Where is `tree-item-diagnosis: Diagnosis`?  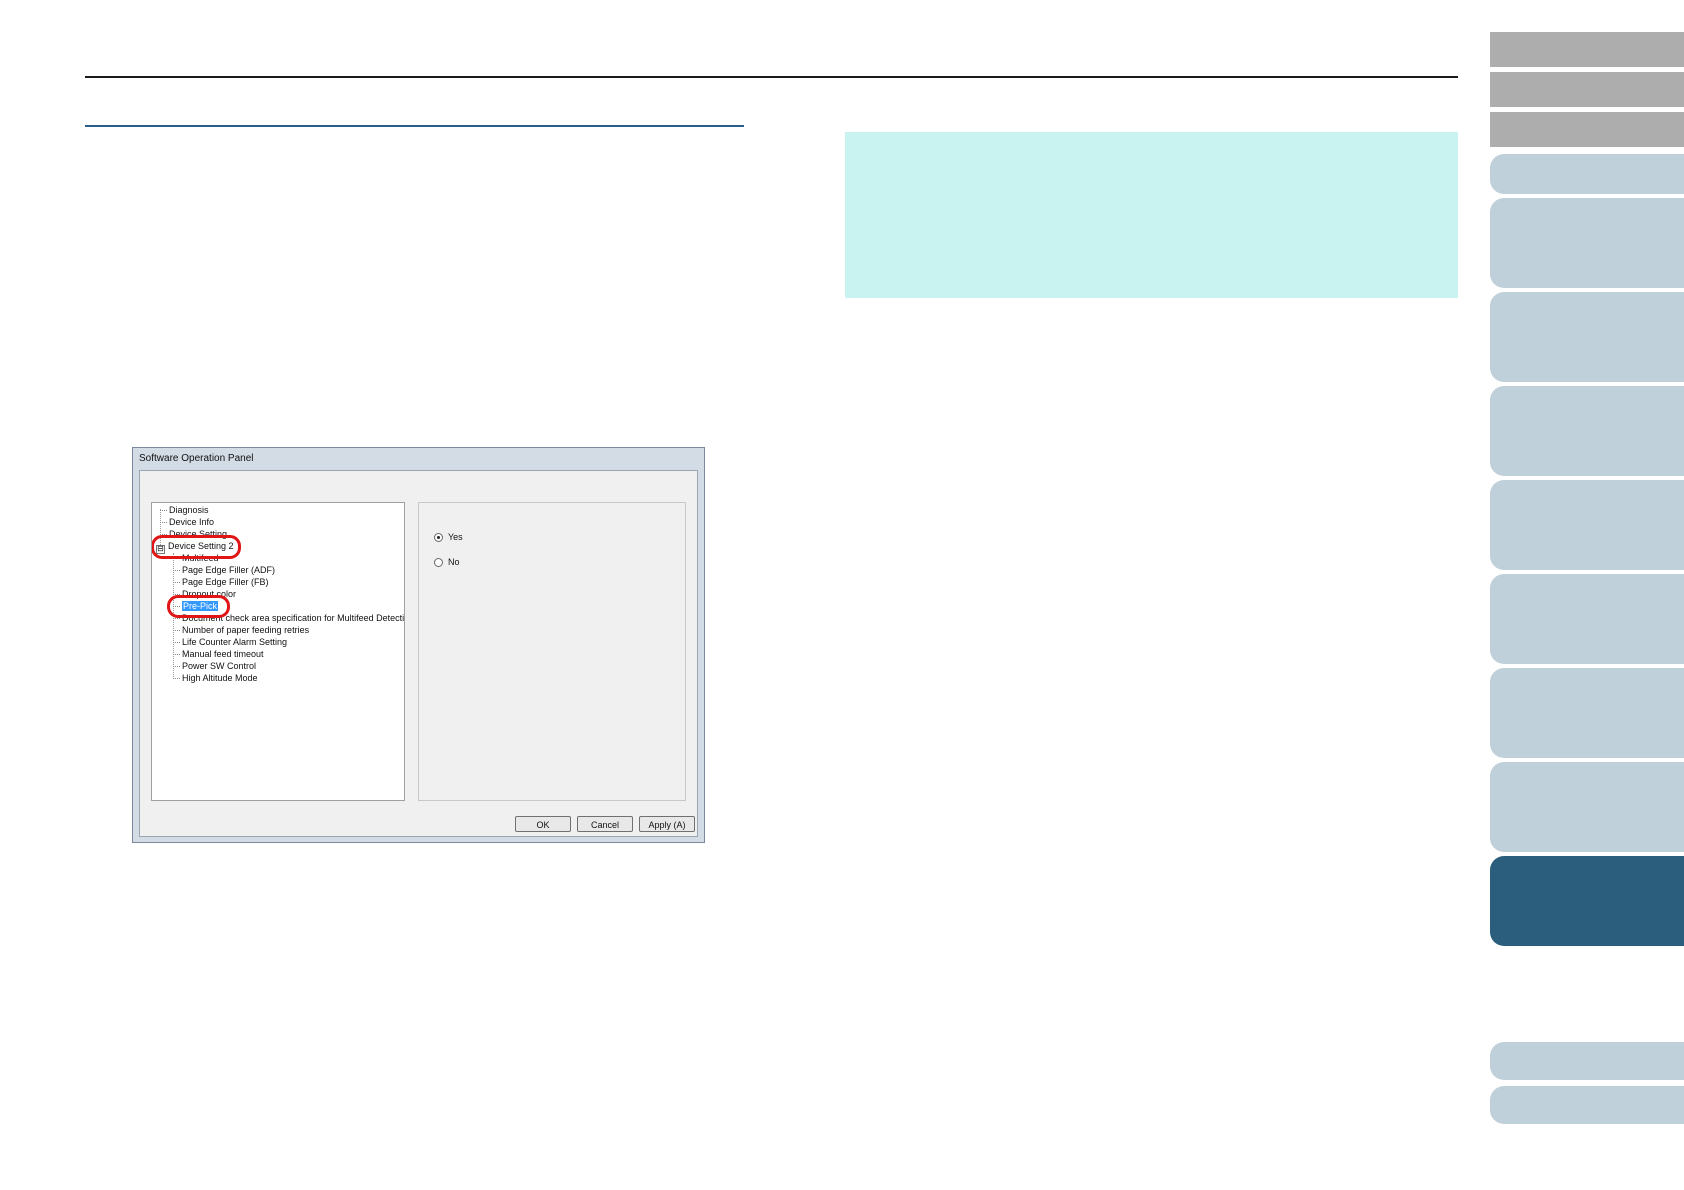 tree-item-diagnosis: Diagnosis is located at coordinates (184, 510).